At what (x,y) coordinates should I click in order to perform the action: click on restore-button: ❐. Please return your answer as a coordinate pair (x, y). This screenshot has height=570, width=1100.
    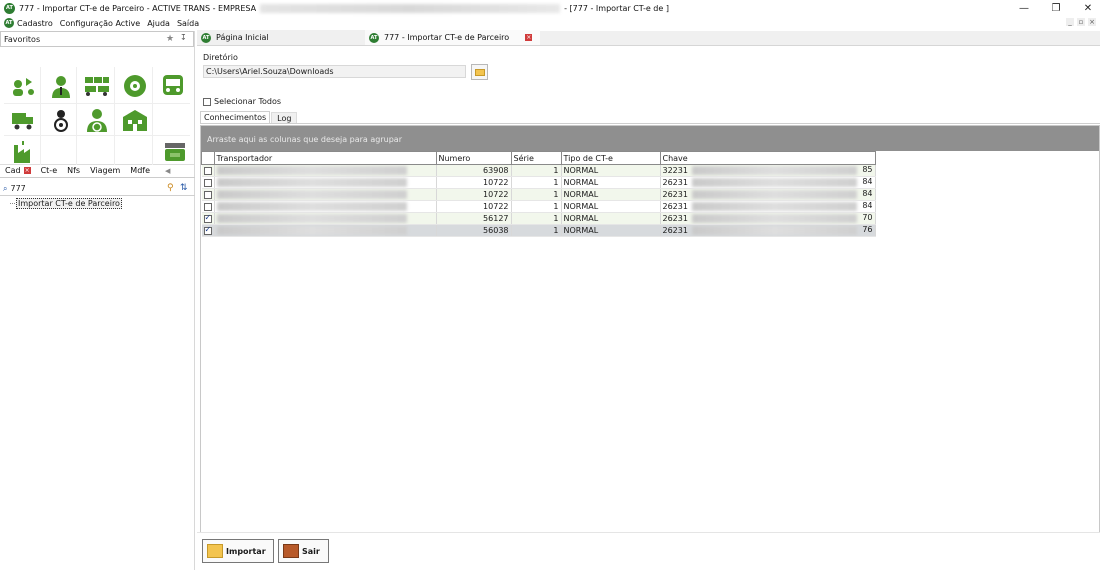
    Looking at the image, I should click on (1056, 8).